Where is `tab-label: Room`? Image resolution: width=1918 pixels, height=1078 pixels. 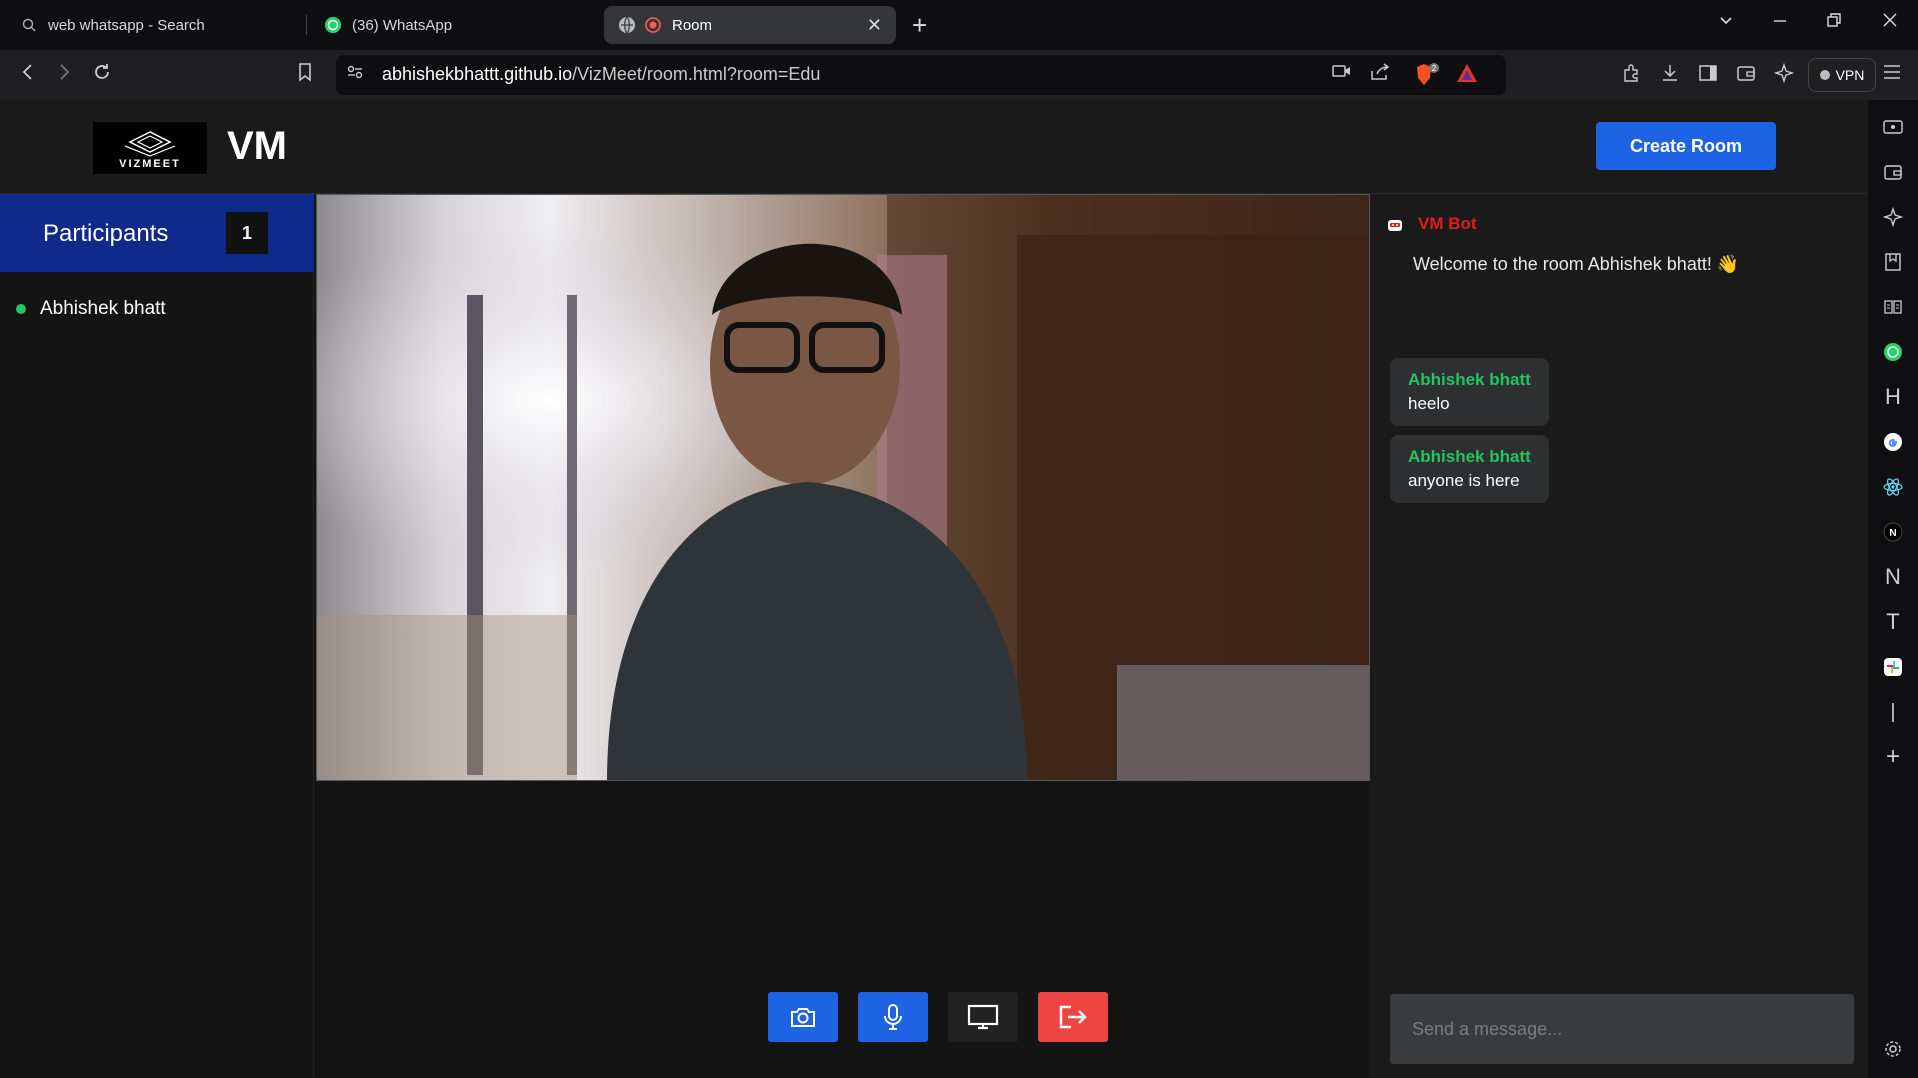
tab-label: Room is located at coordinates (692, 25).